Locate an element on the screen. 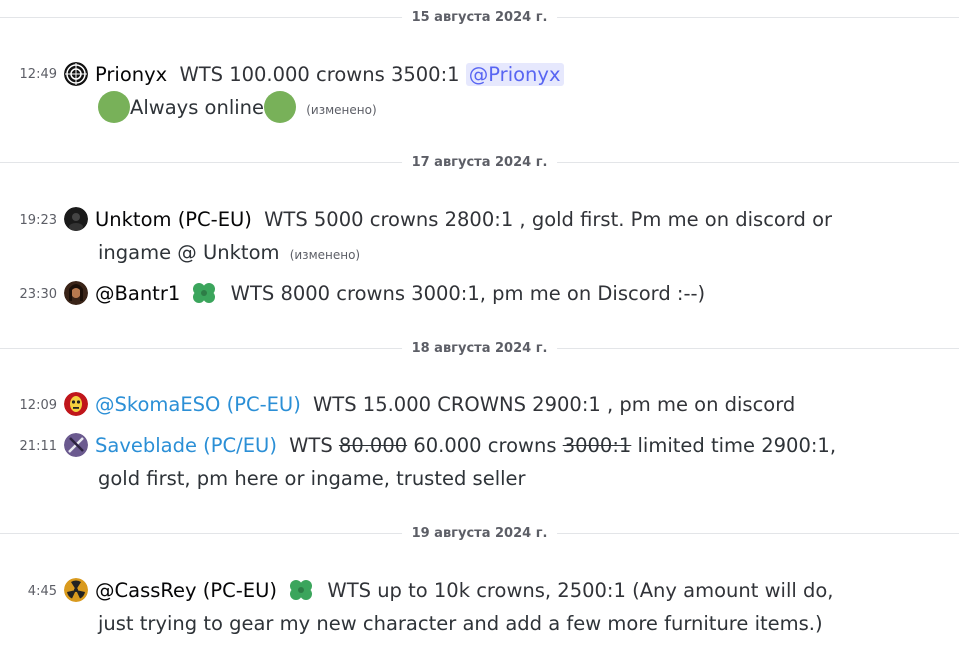 This screenshot has width=959, height=649. message-text: 60.000 crowns is located at coordinates (485, 445).